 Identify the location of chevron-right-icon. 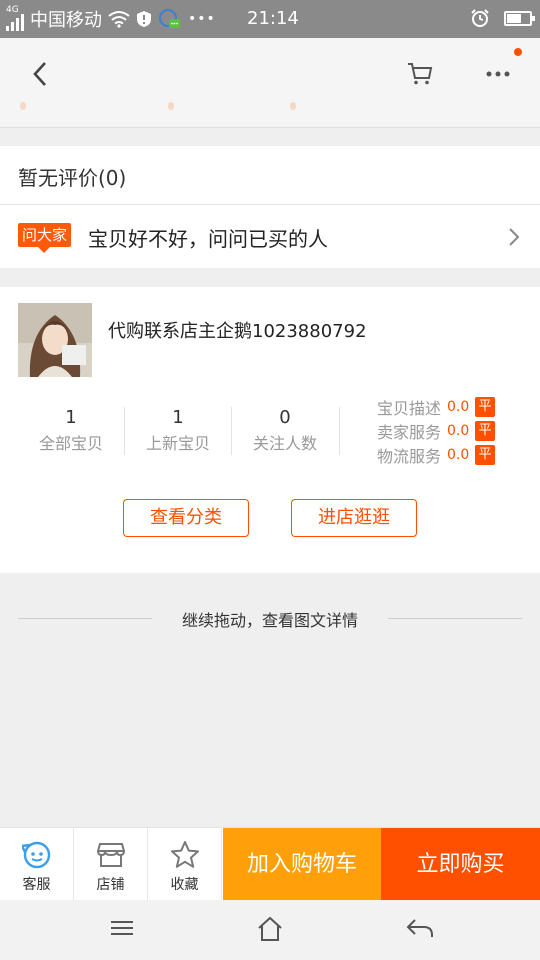
(514, 237).